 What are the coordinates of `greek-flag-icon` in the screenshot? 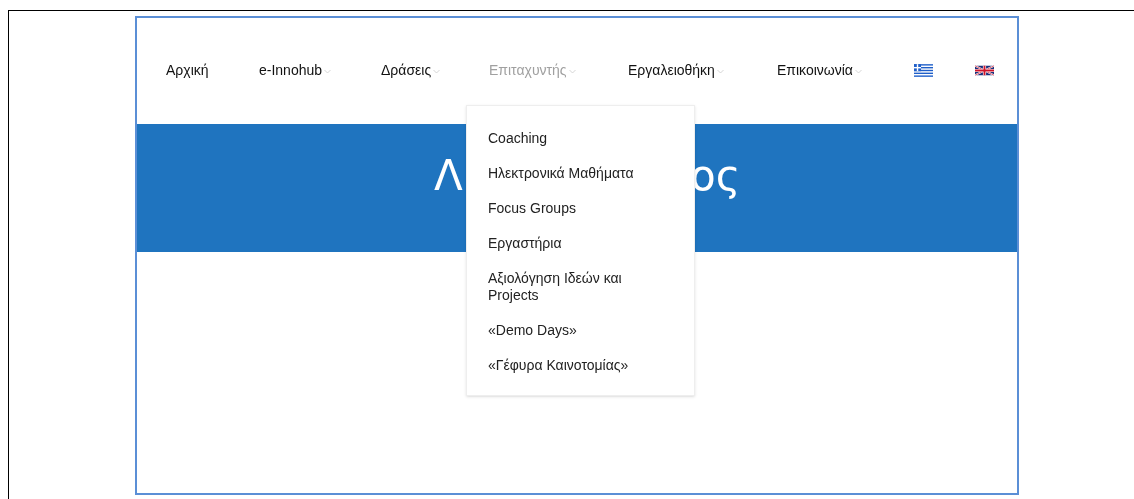 It's located at (923, 70).